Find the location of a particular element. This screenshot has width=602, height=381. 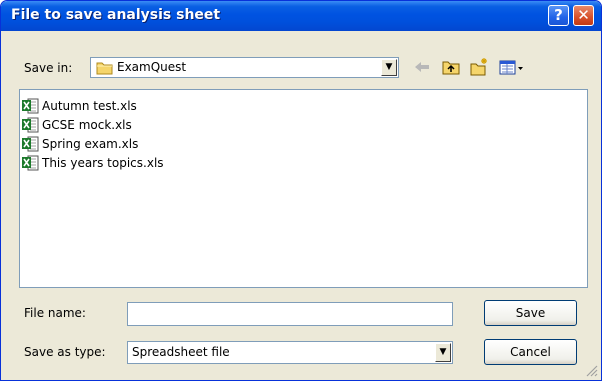

new-folder-icon is located at coordinates (479, 67).